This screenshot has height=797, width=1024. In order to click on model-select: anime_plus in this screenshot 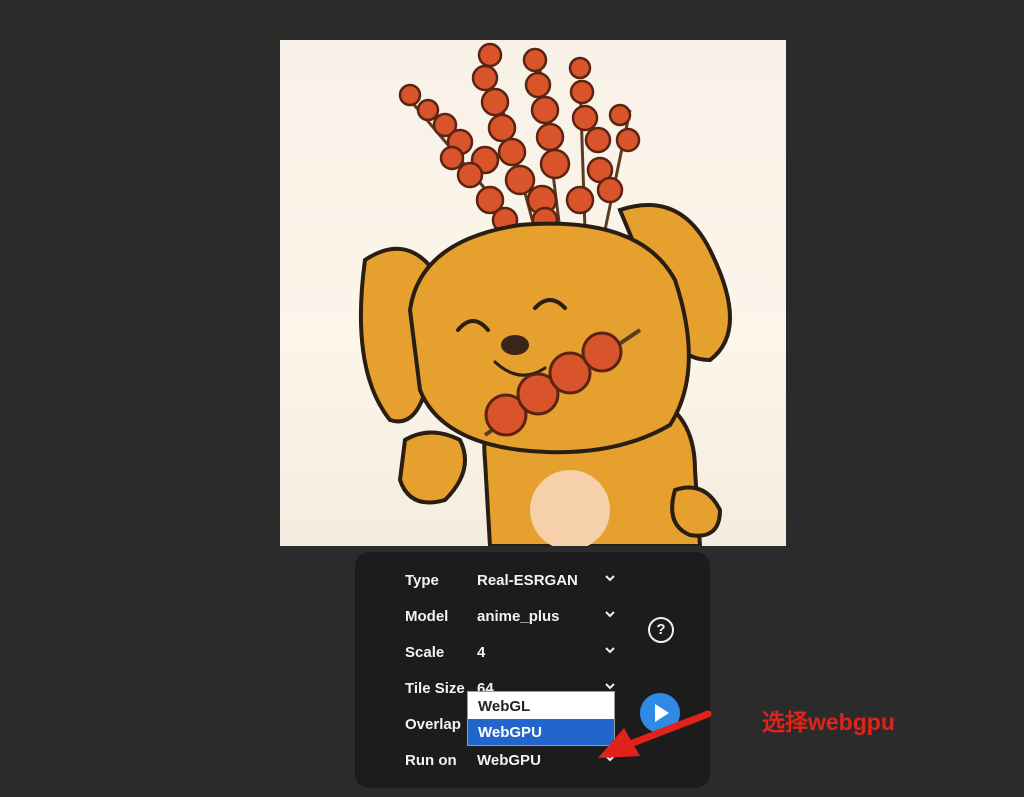, I will do `click(546, 617)`.